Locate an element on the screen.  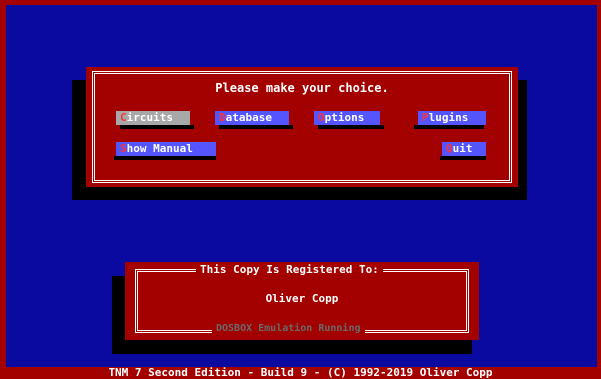
plugins-button: Plugins is located at coordinates (452, 118).